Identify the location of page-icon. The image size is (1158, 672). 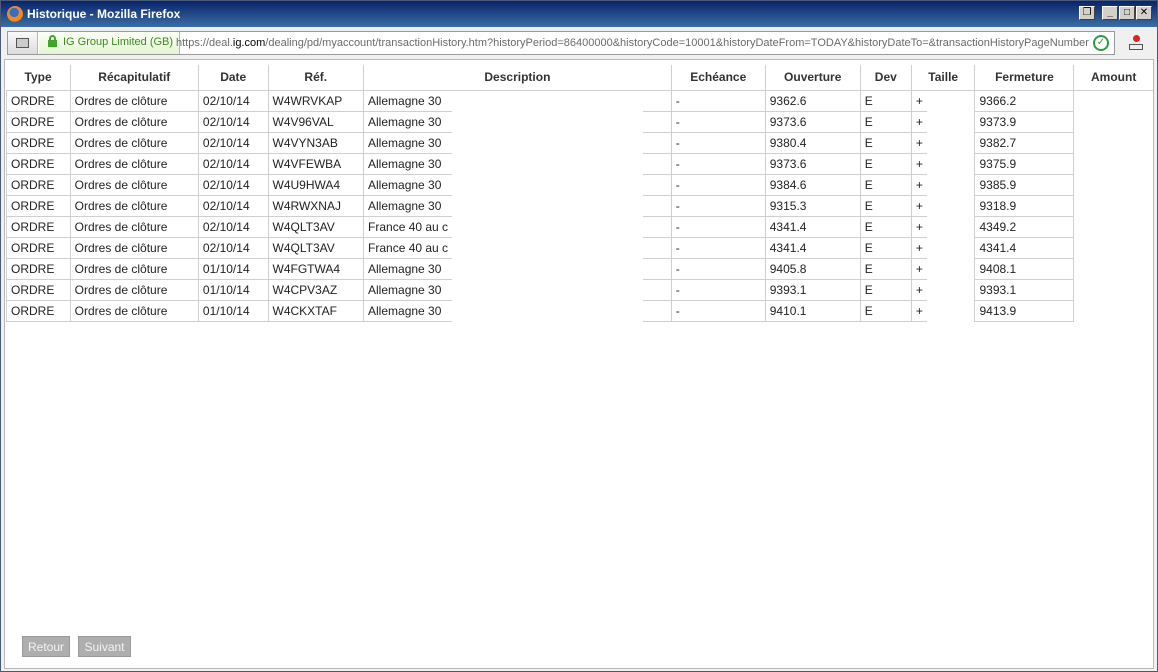
(23, 43).